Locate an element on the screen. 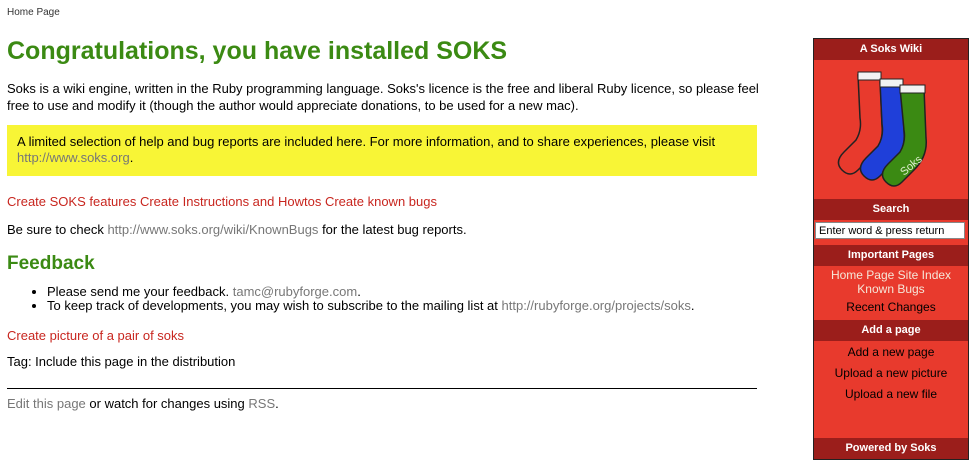  feedback-item1-suffix: . is located at coordinates (359, 291).